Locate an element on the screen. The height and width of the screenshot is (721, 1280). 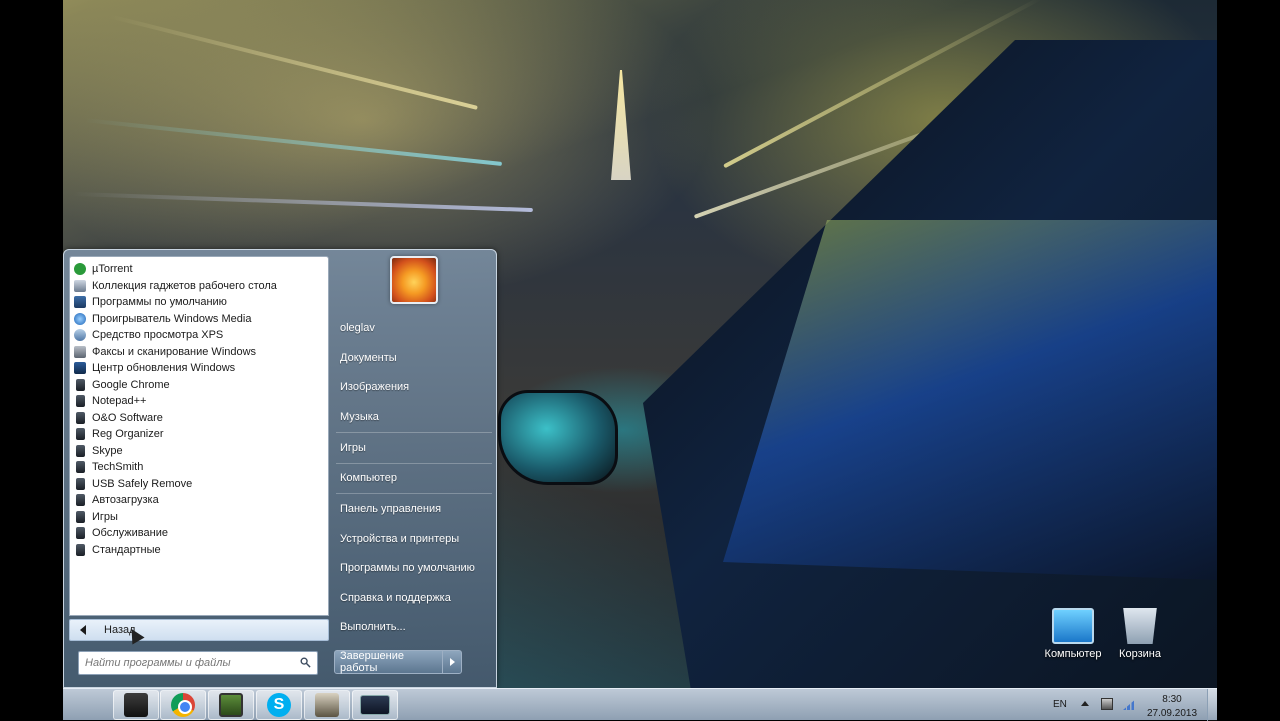
search-icon is located at coordinates (305, 662).